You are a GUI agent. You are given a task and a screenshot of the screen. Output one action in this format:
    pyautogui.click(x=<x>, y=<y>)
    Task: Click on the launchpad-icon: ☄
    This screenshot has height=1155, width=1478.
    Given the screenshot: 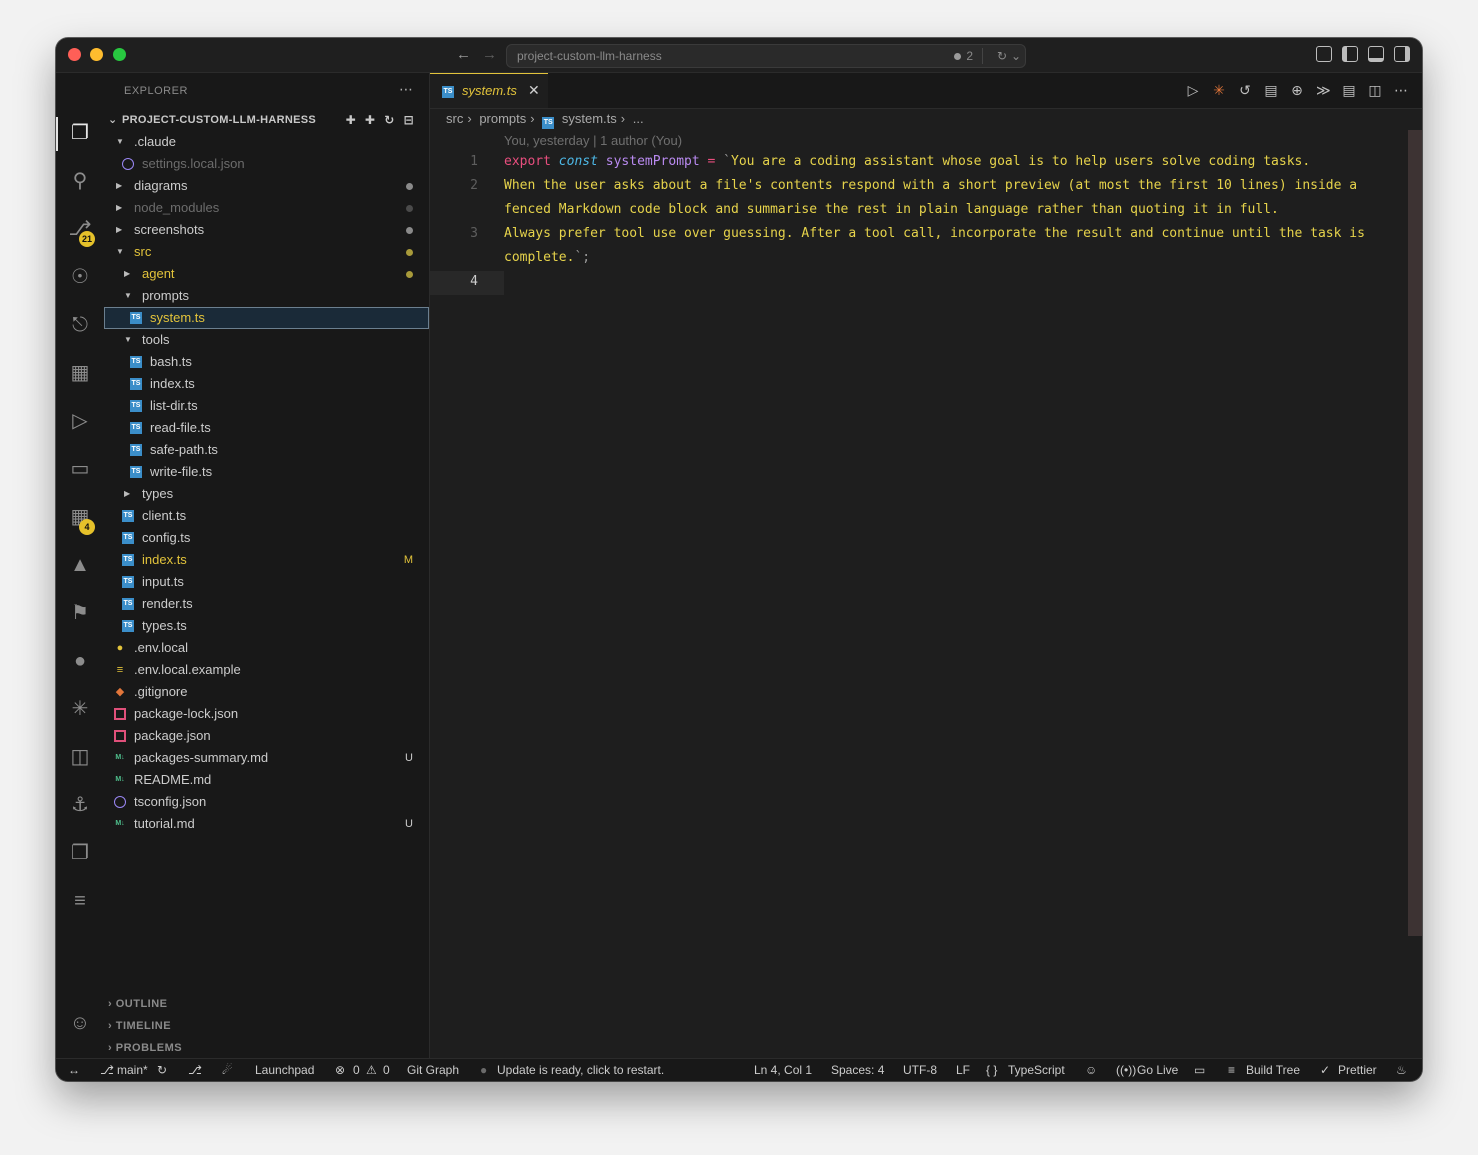 What is the action you would take?
    pyautogui.click(x=227, y=1070)
    